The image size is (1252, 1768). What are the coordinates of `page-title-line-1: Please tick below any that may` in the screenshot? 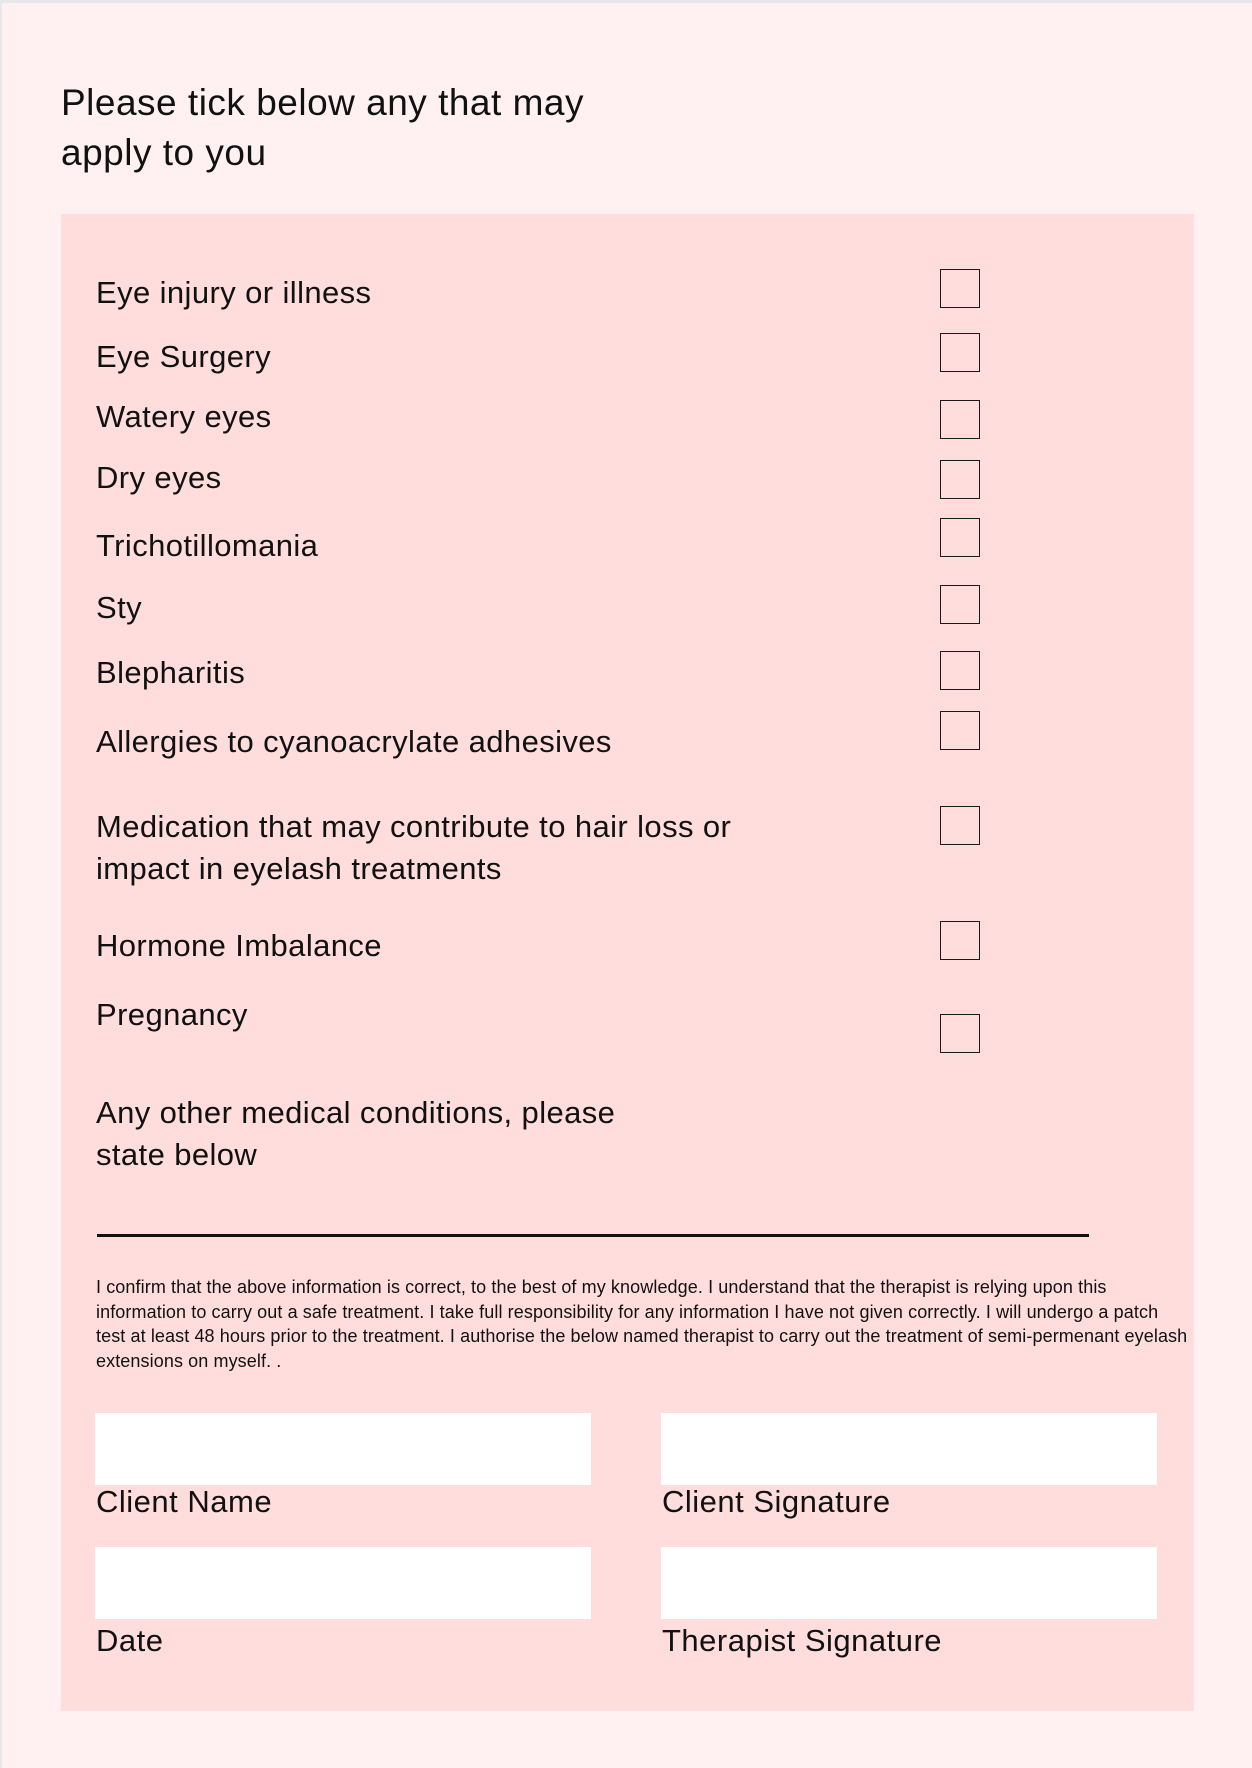 It's located at (322, 102).